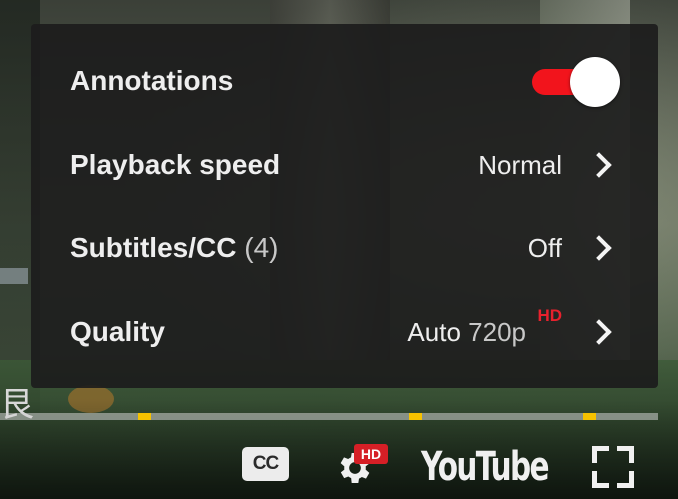  What do you see at coordinates (344, 165) in the screenshot?
I see `menu-item-playback-speed: Playback speed Normal` at bounding box center [344, 165].